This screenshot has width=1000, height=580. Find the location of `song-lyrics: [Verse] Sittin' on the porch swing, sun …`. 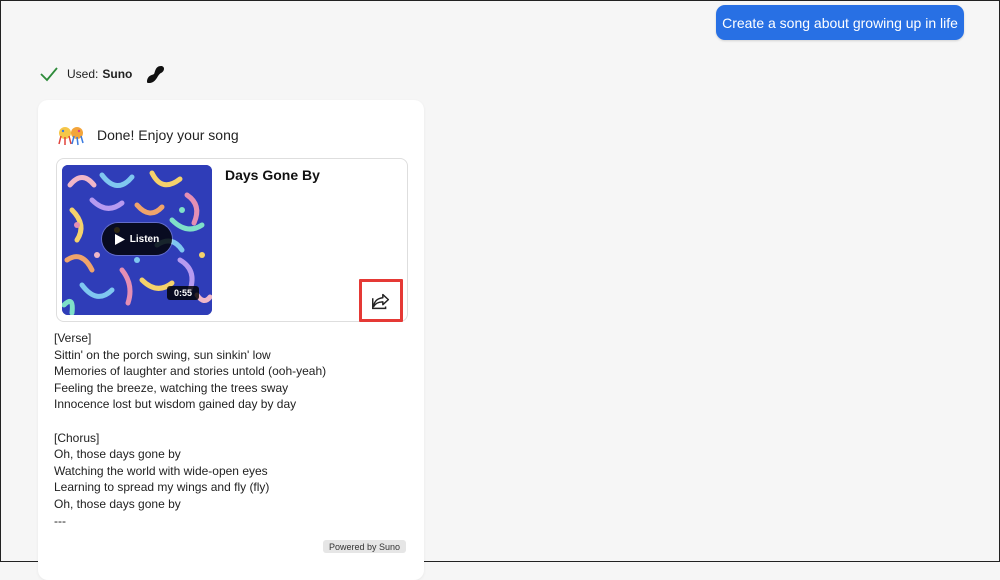

song-lyrics: [Verse] Sittin' on the porch swing, sun … is located at coordinates (190, 429).